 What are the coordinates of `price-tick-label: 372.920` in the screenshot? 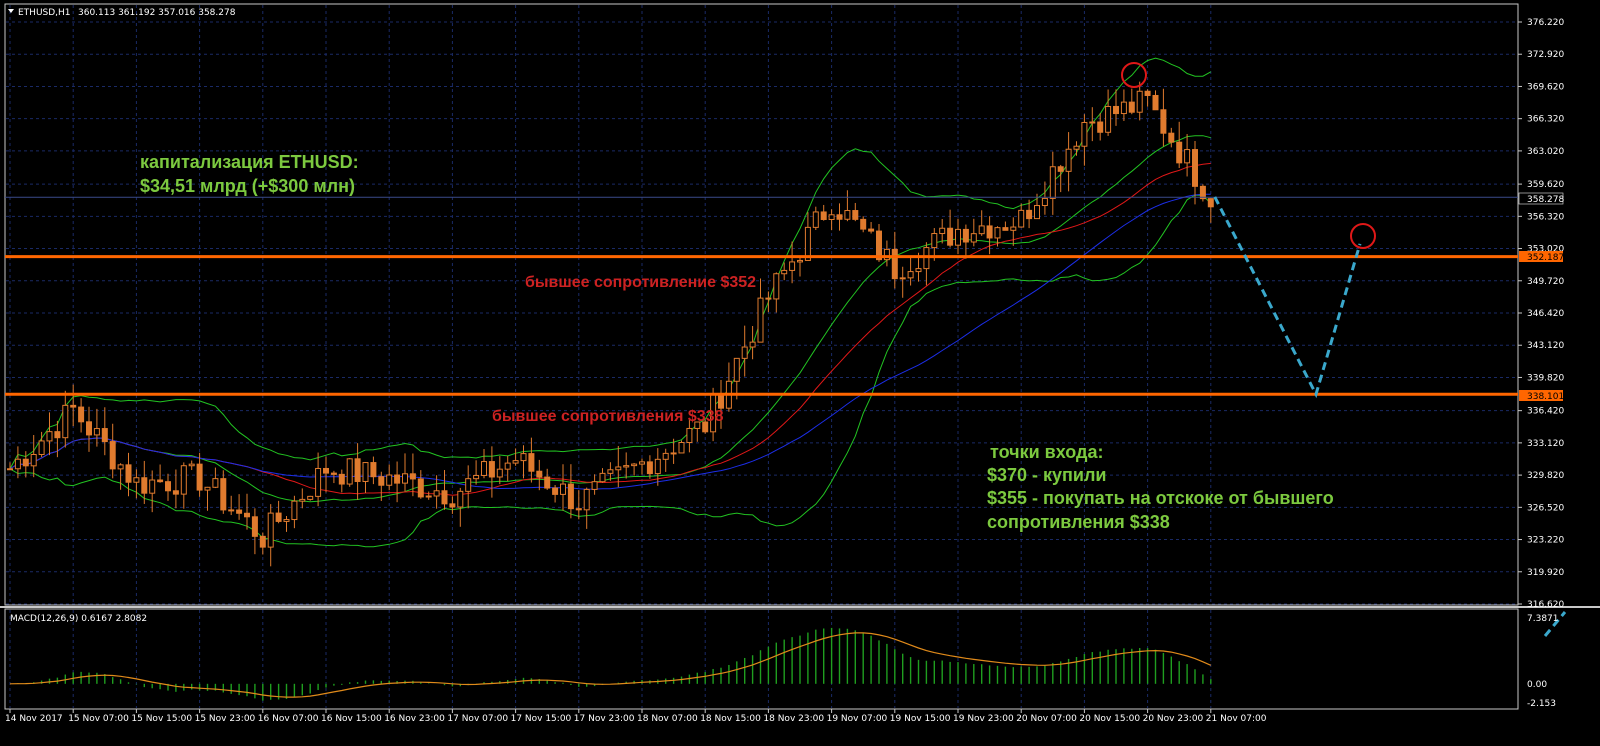 It's located at (1545, 55).